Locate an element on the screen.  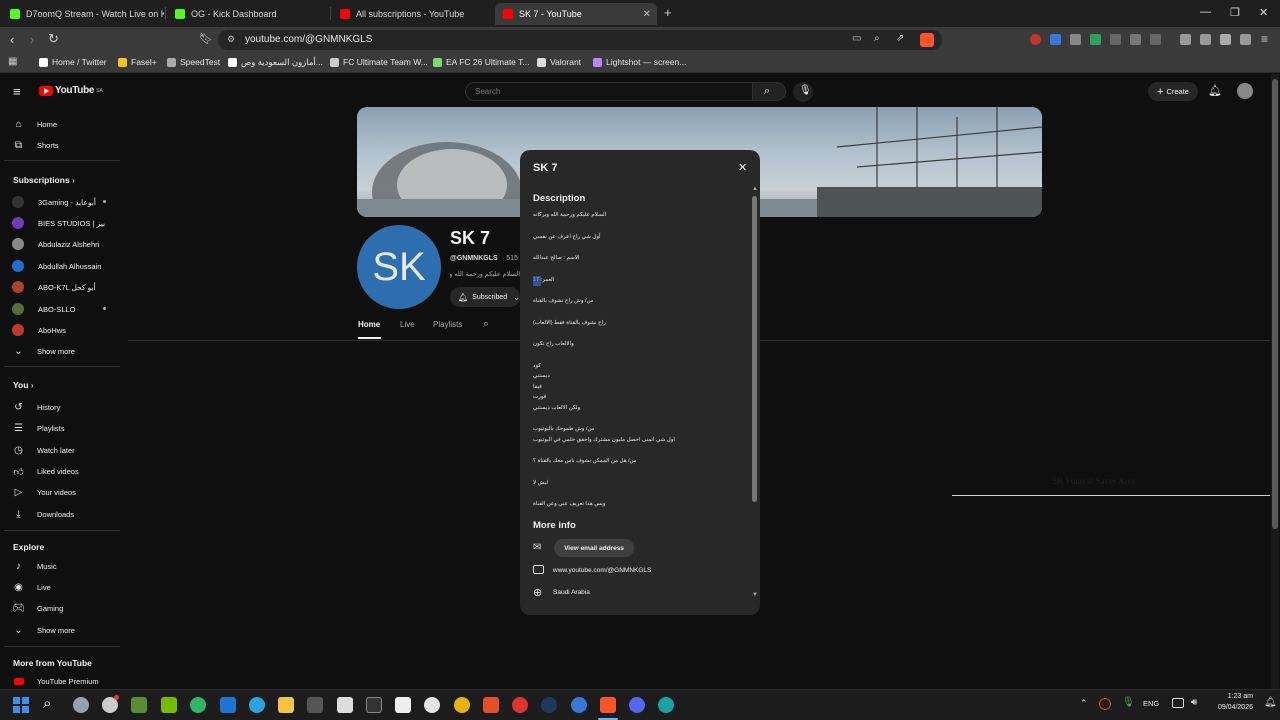
search-icon: ⌕ is located at coordinates (47, 703).